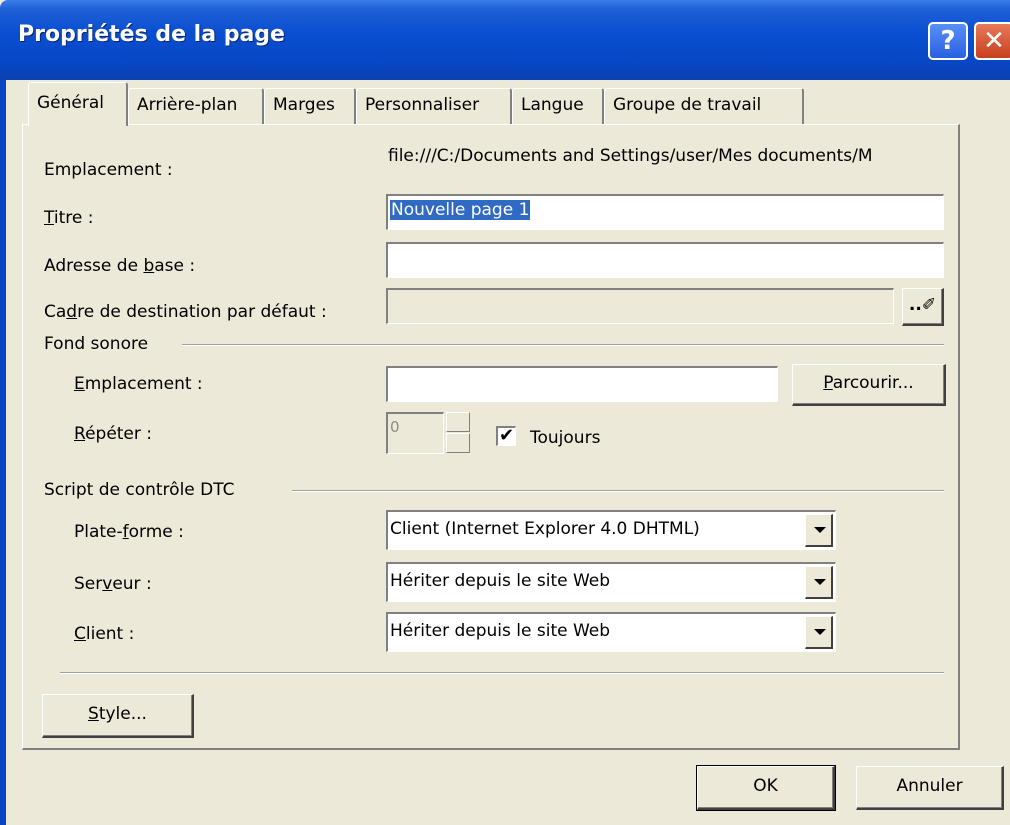 Image resolution: width=1010 pixels, height=825 pixels. What do you see at coordinates (665, 212) in the screenshot?
I see `title-input: Nouvelle page 1` at bounding box center [665, 212].